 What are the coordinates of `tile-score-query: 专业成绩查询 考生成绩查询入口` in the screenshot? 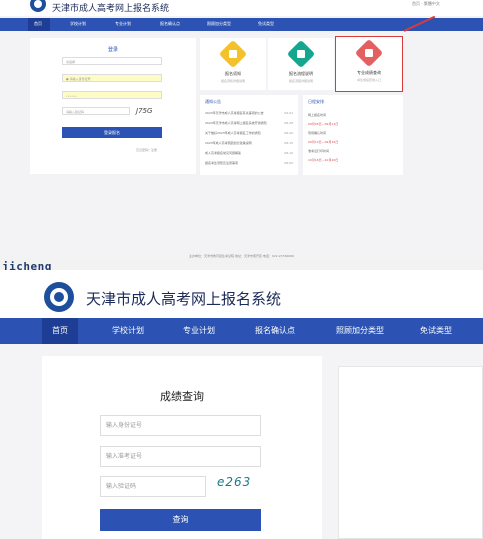 It's located at (369, 64).